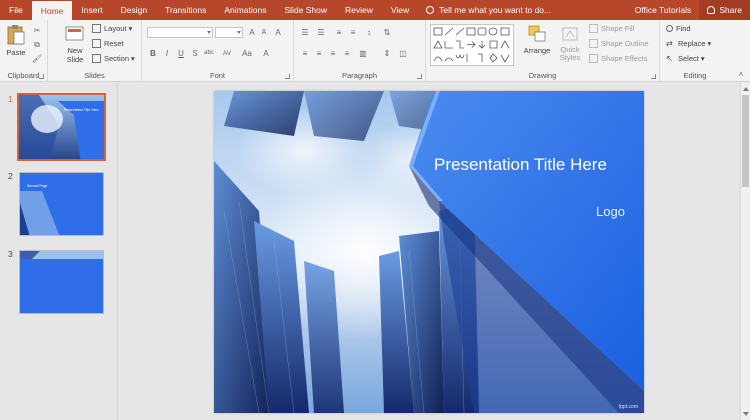 The height and width of the screenshot is (420, 750). What do you see at coordinates (252, 32) in the screenshot?
I see `increase-font-icon: A` at bounding box center [252, 32].